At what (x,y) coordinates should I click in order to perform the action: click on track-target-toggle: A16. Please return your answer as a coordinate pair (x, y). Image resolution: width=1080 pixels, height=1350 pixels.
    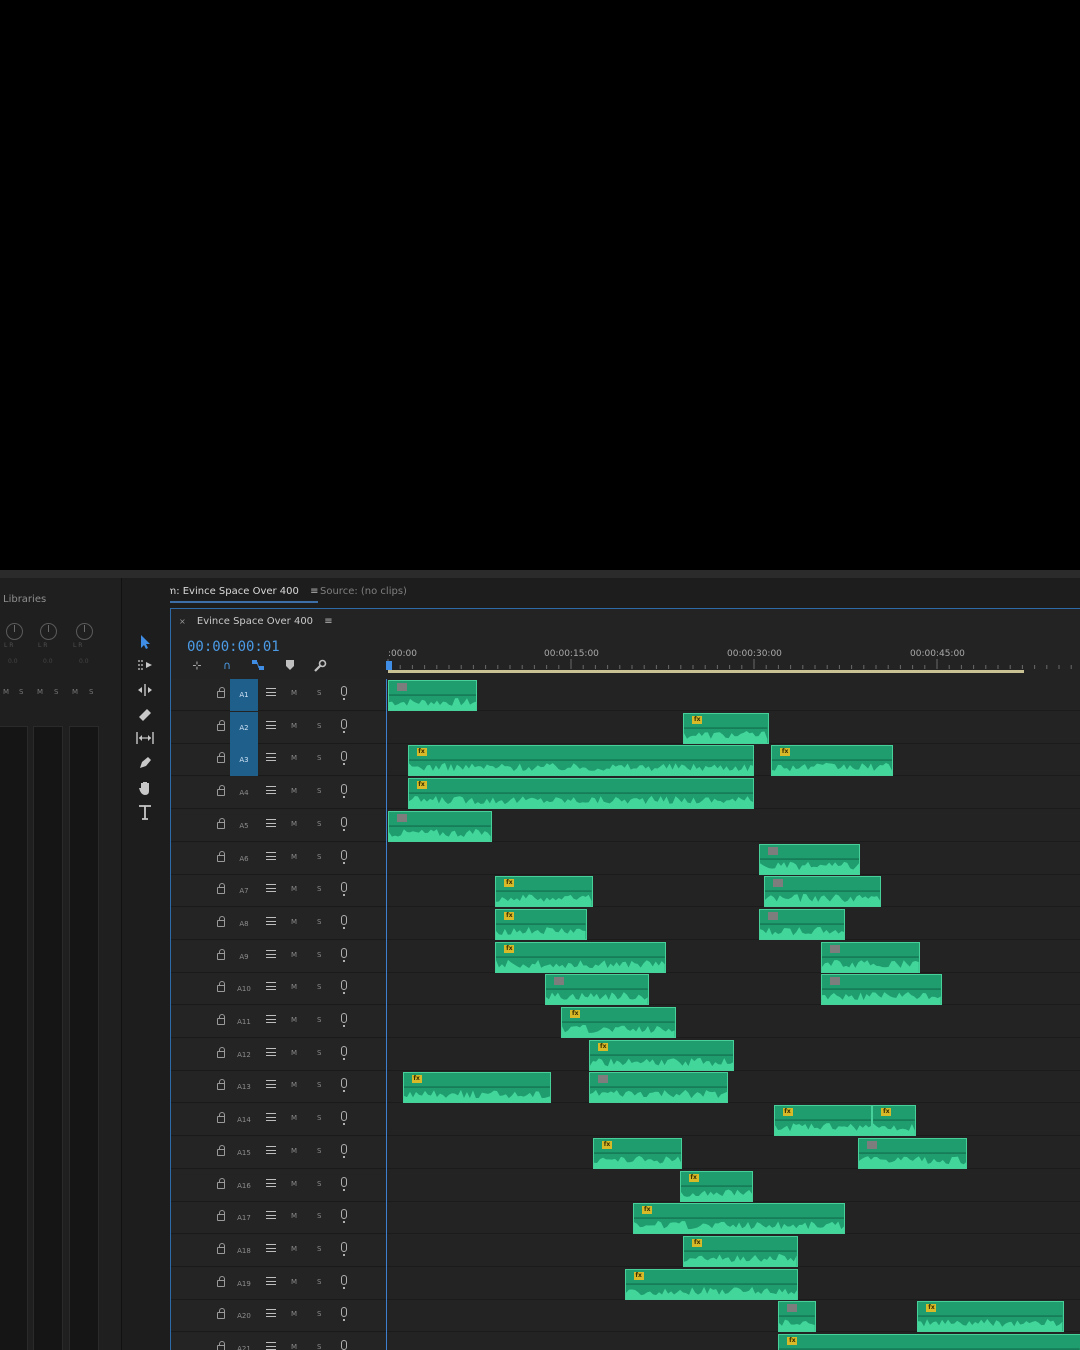
    Looking at the image, I should click on (244, 1186).